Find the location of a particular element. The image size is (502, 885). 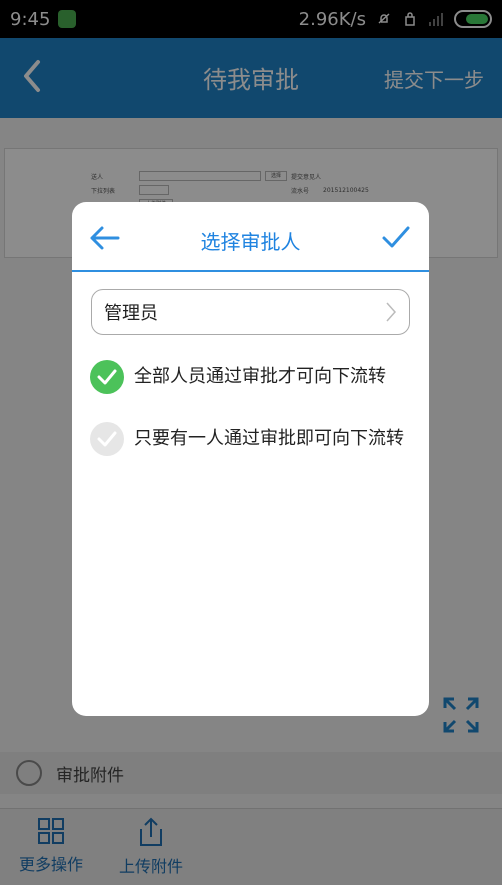

dialog-title: 选择审批人 is located at coordinates (250, 242).